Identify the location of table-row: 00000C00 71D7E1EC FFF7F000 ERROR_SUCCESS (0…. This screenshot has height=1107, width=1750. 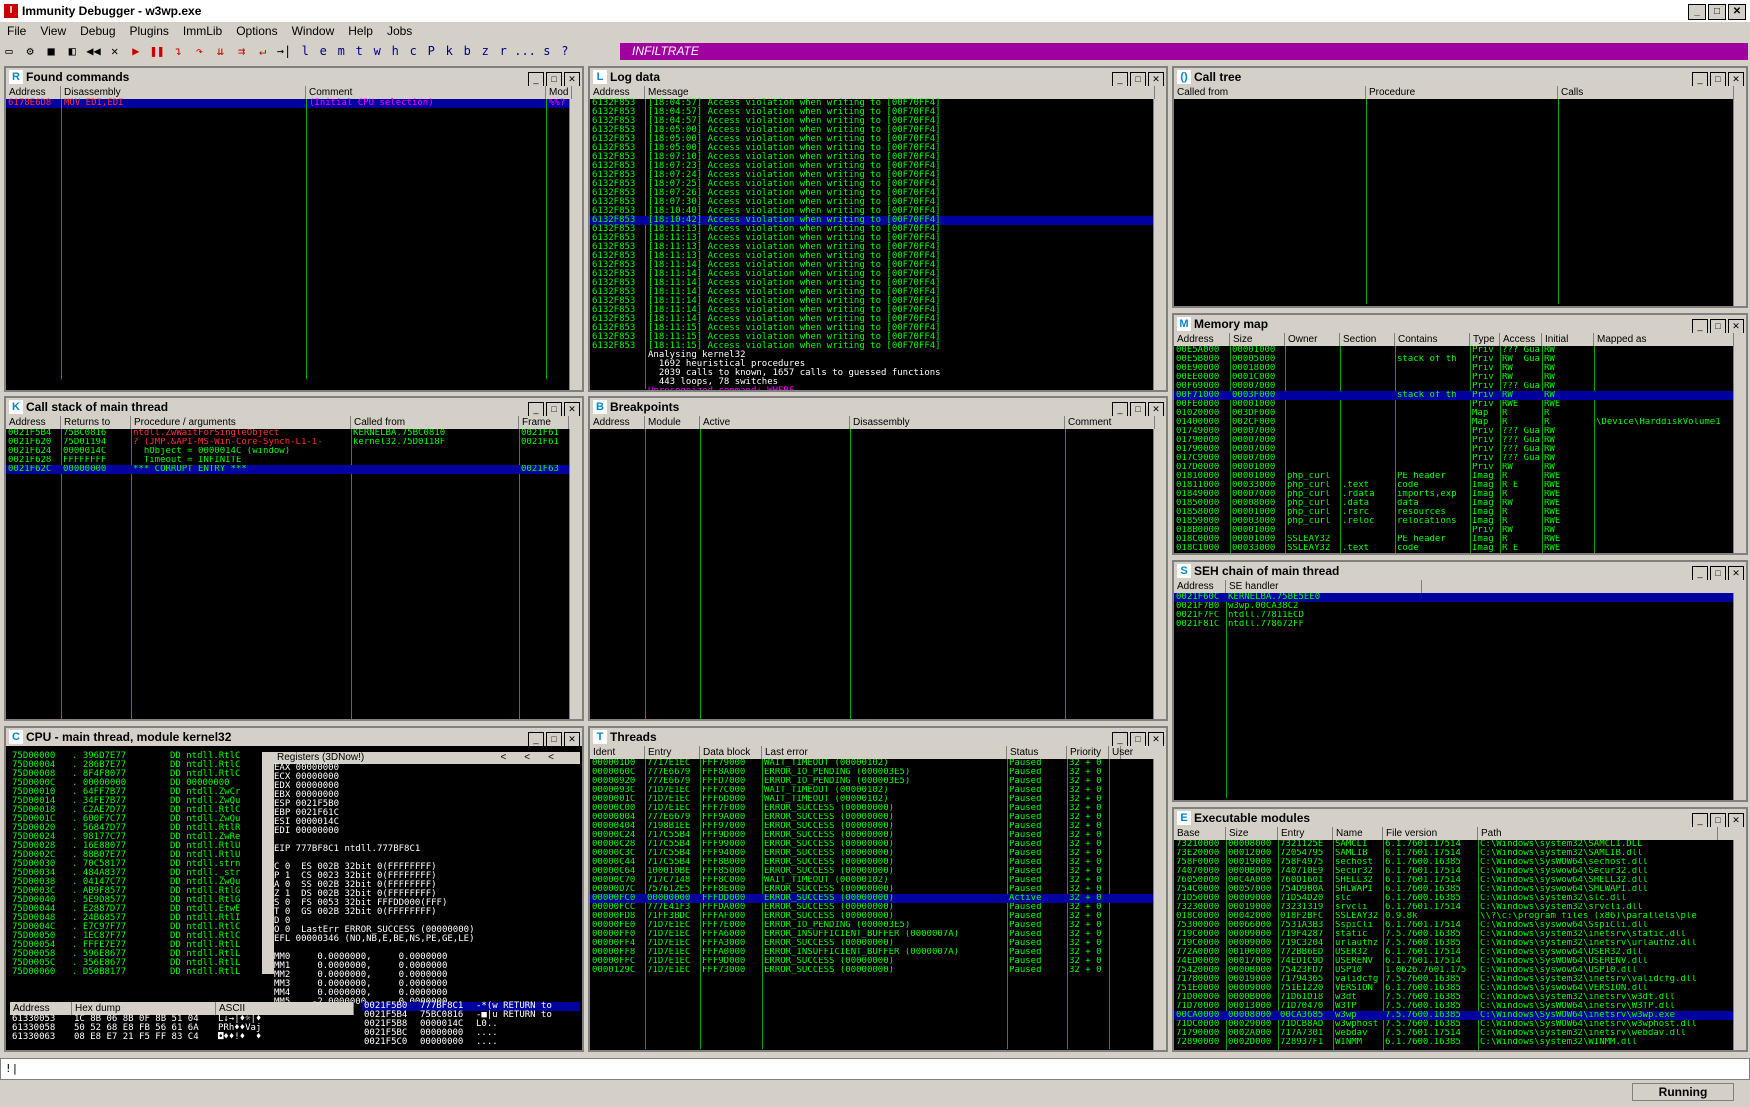
(878, 808).